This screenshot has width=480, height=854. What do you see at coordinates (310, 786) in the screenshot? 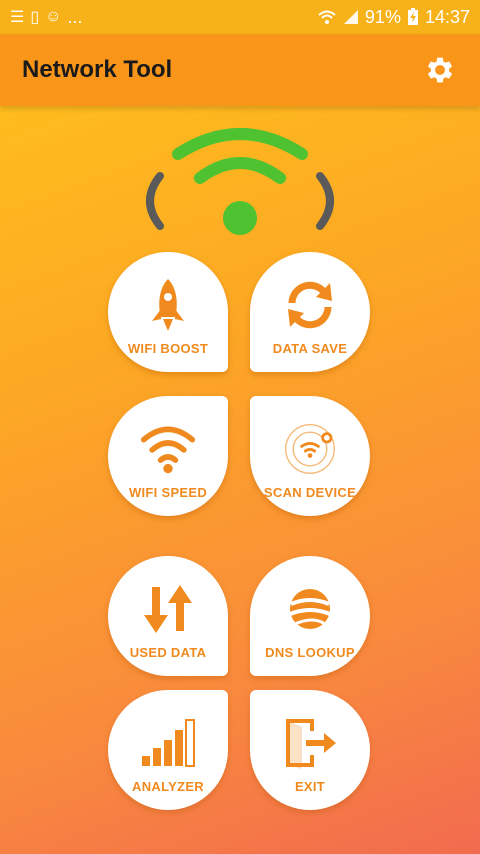
I see `exit-label: EXIT` at bounding box center [310, 786].